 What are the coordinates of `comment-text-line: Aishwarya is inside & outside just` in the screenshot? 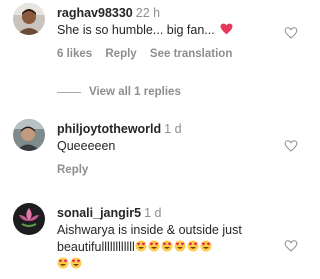 It's located at (149, 230).